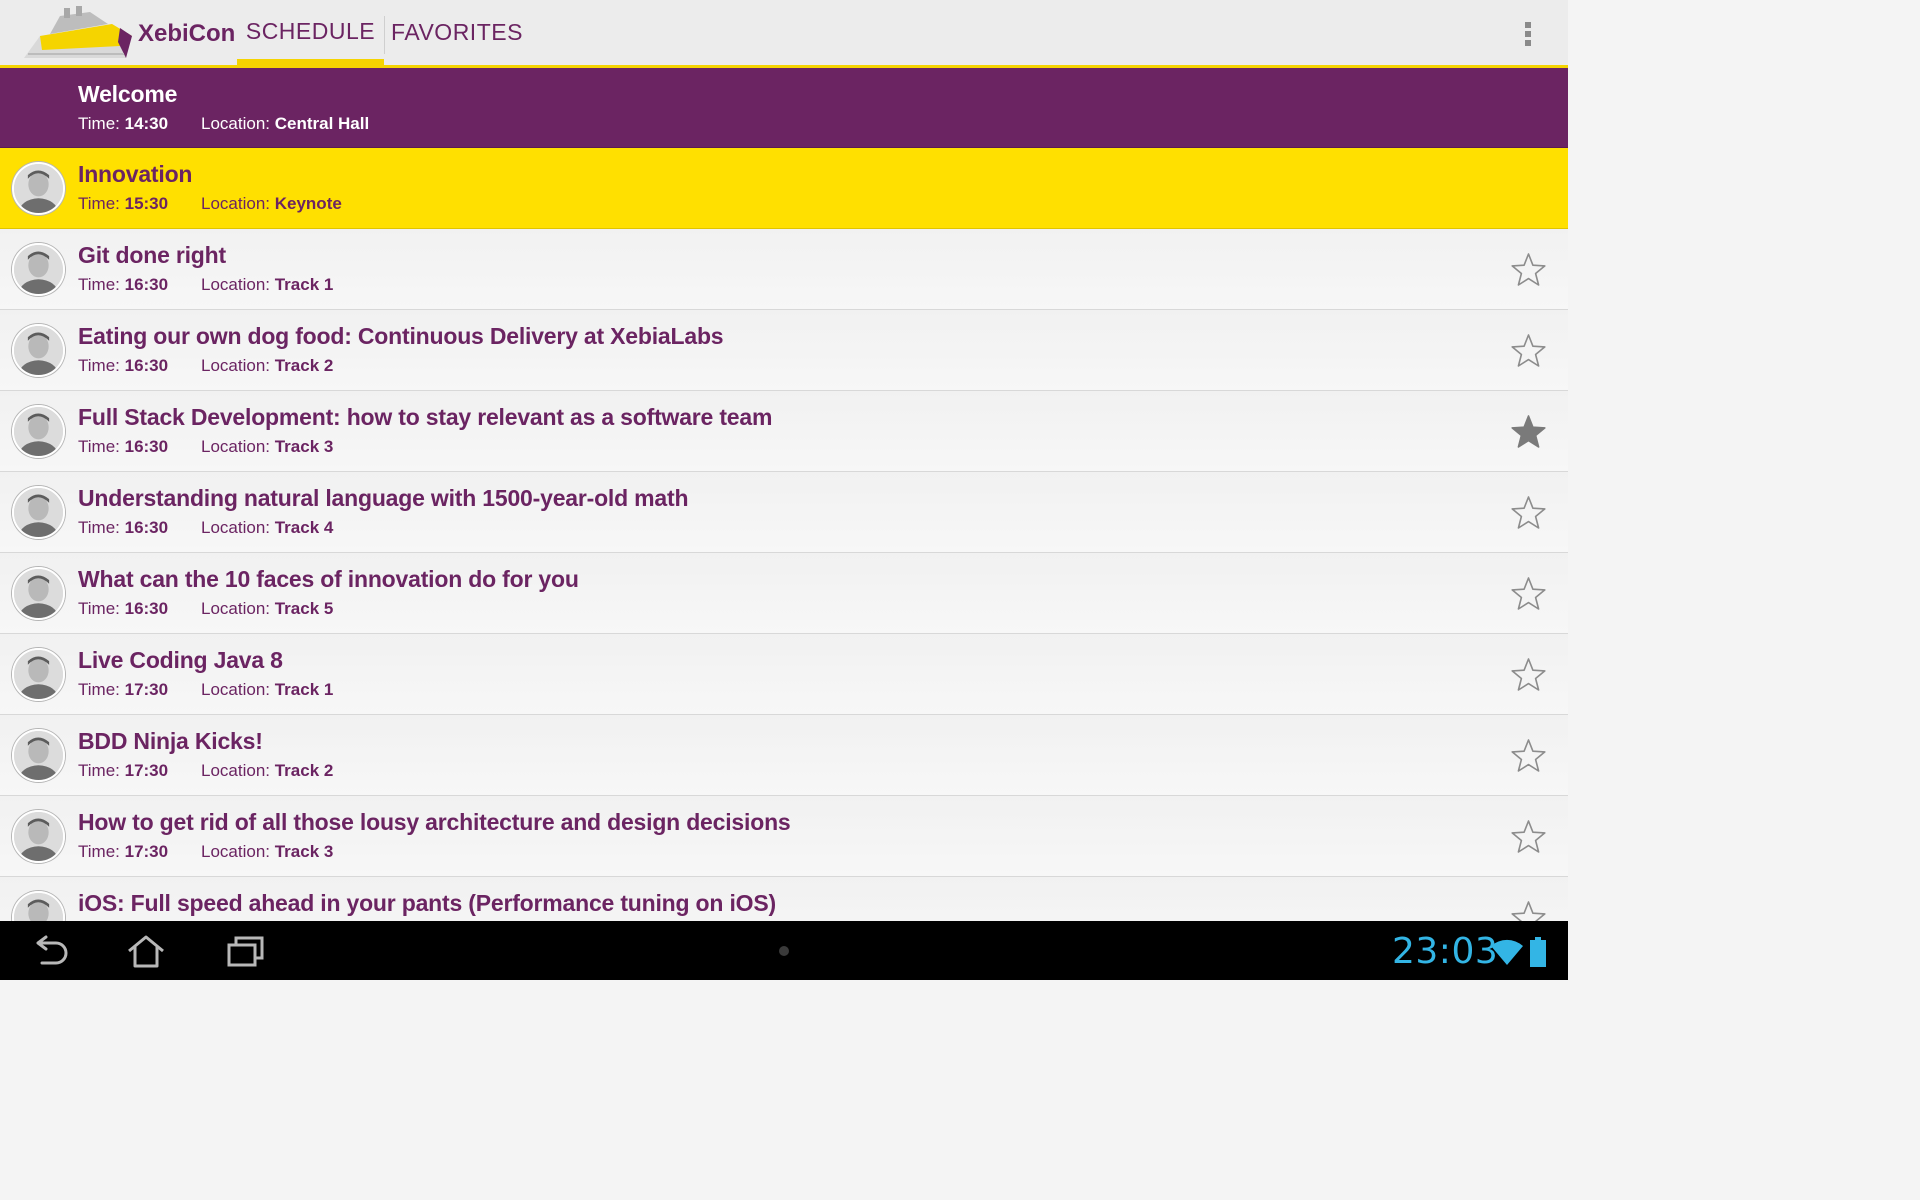  What do you see at coordinates (77, 34) in the screenshot?
I see `xebicon-ship-logo` at bounding box center [77, 34].